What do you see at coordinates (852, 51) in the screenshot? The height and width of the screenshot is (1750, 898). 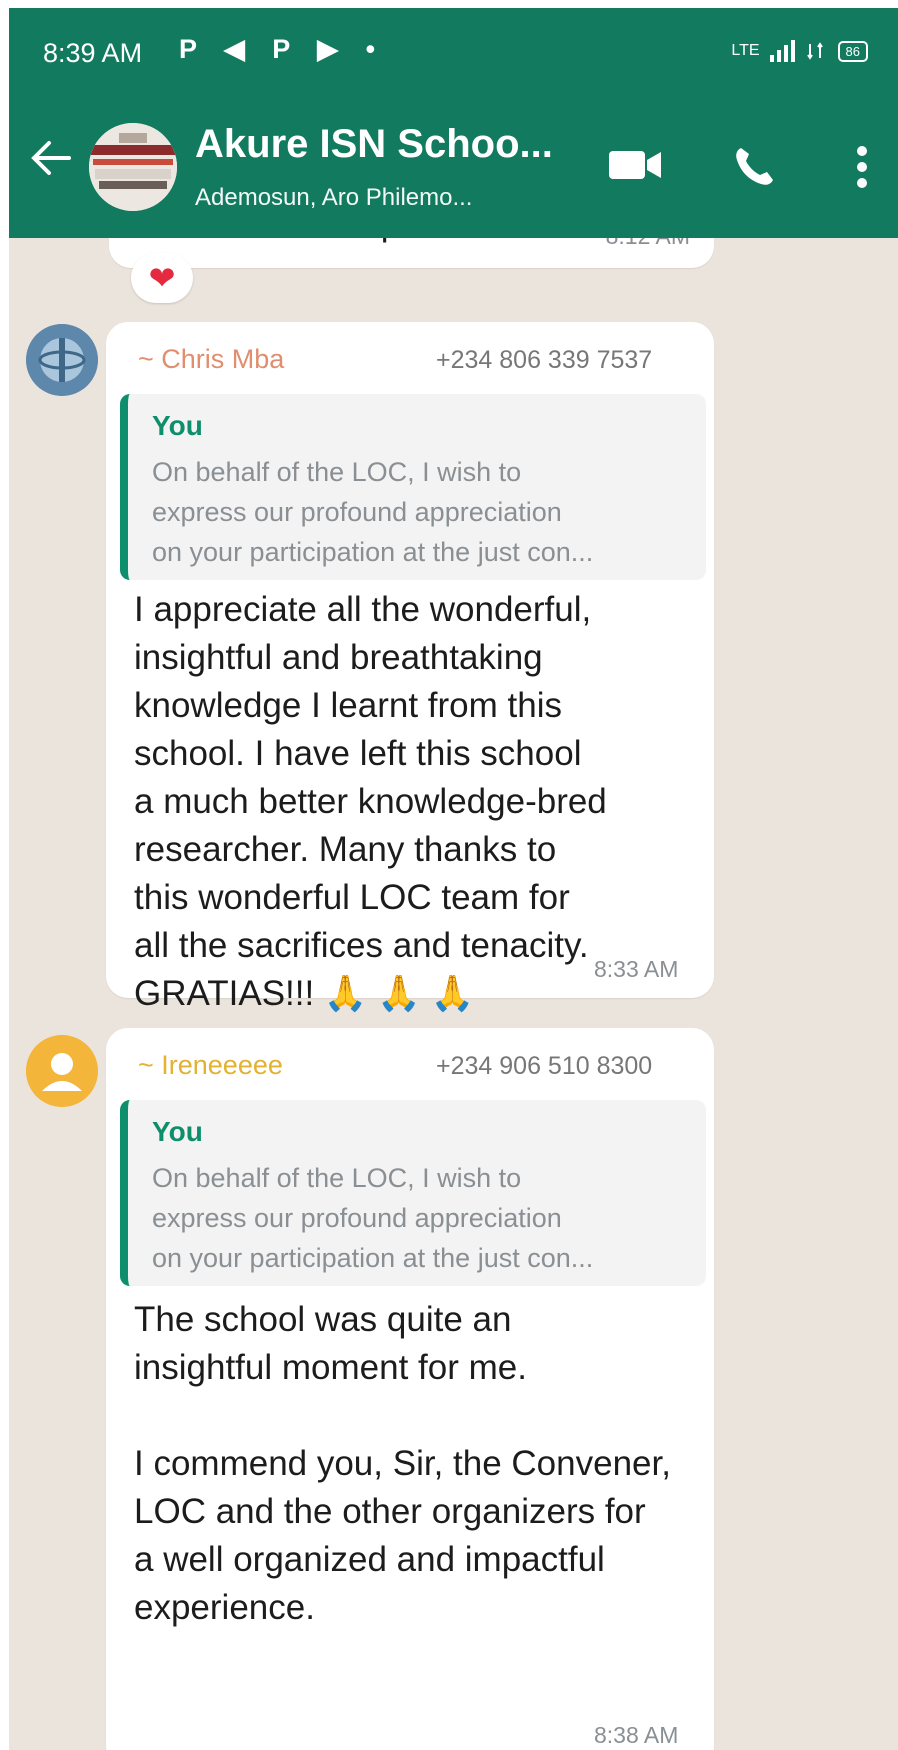 I see `battery-icon: 86` at bounding box center [852, 51].